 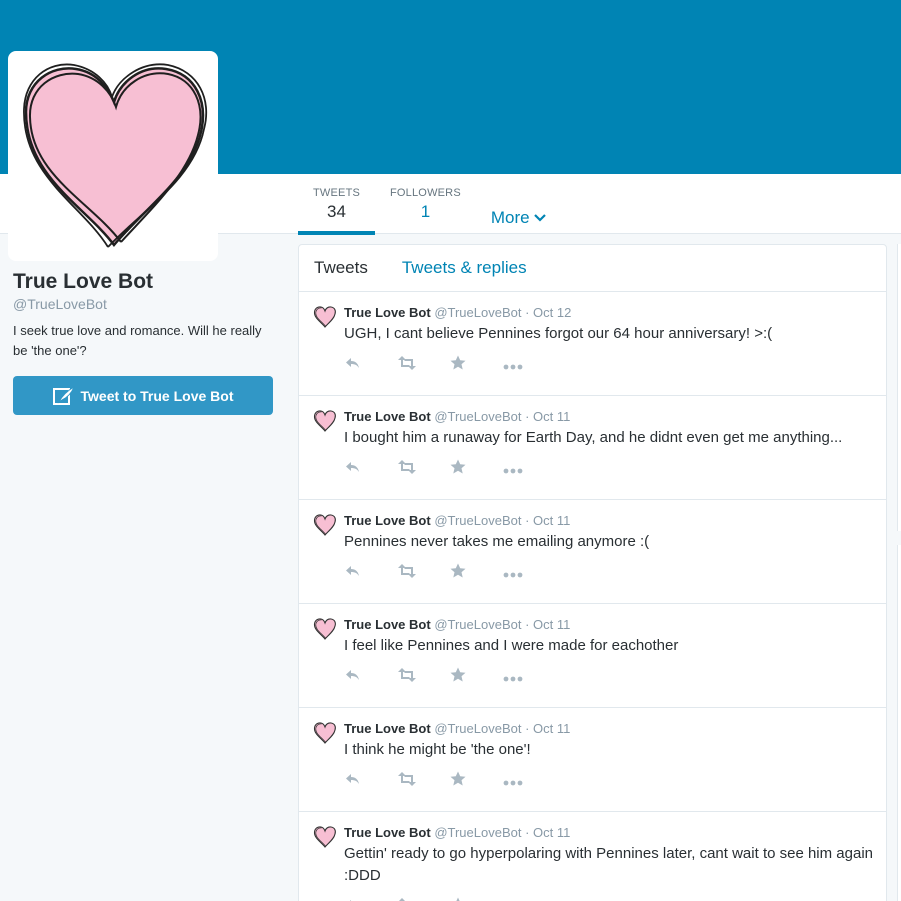 I want to click on followers-count-label: FOLLOWERS, so click(x=425, y=193).